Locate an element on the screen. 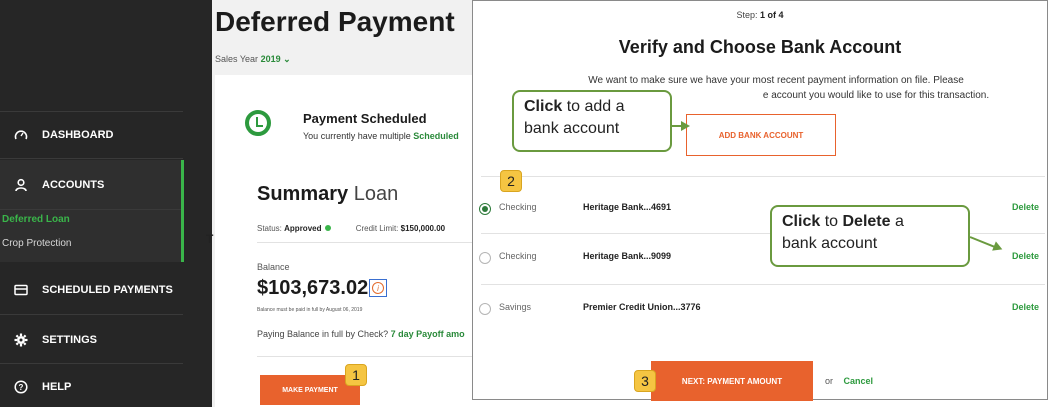 Image resolution: width=1053 pixels, height=407 pixels. sidebar-item-label: HELP is located at coordinates (57, 386).